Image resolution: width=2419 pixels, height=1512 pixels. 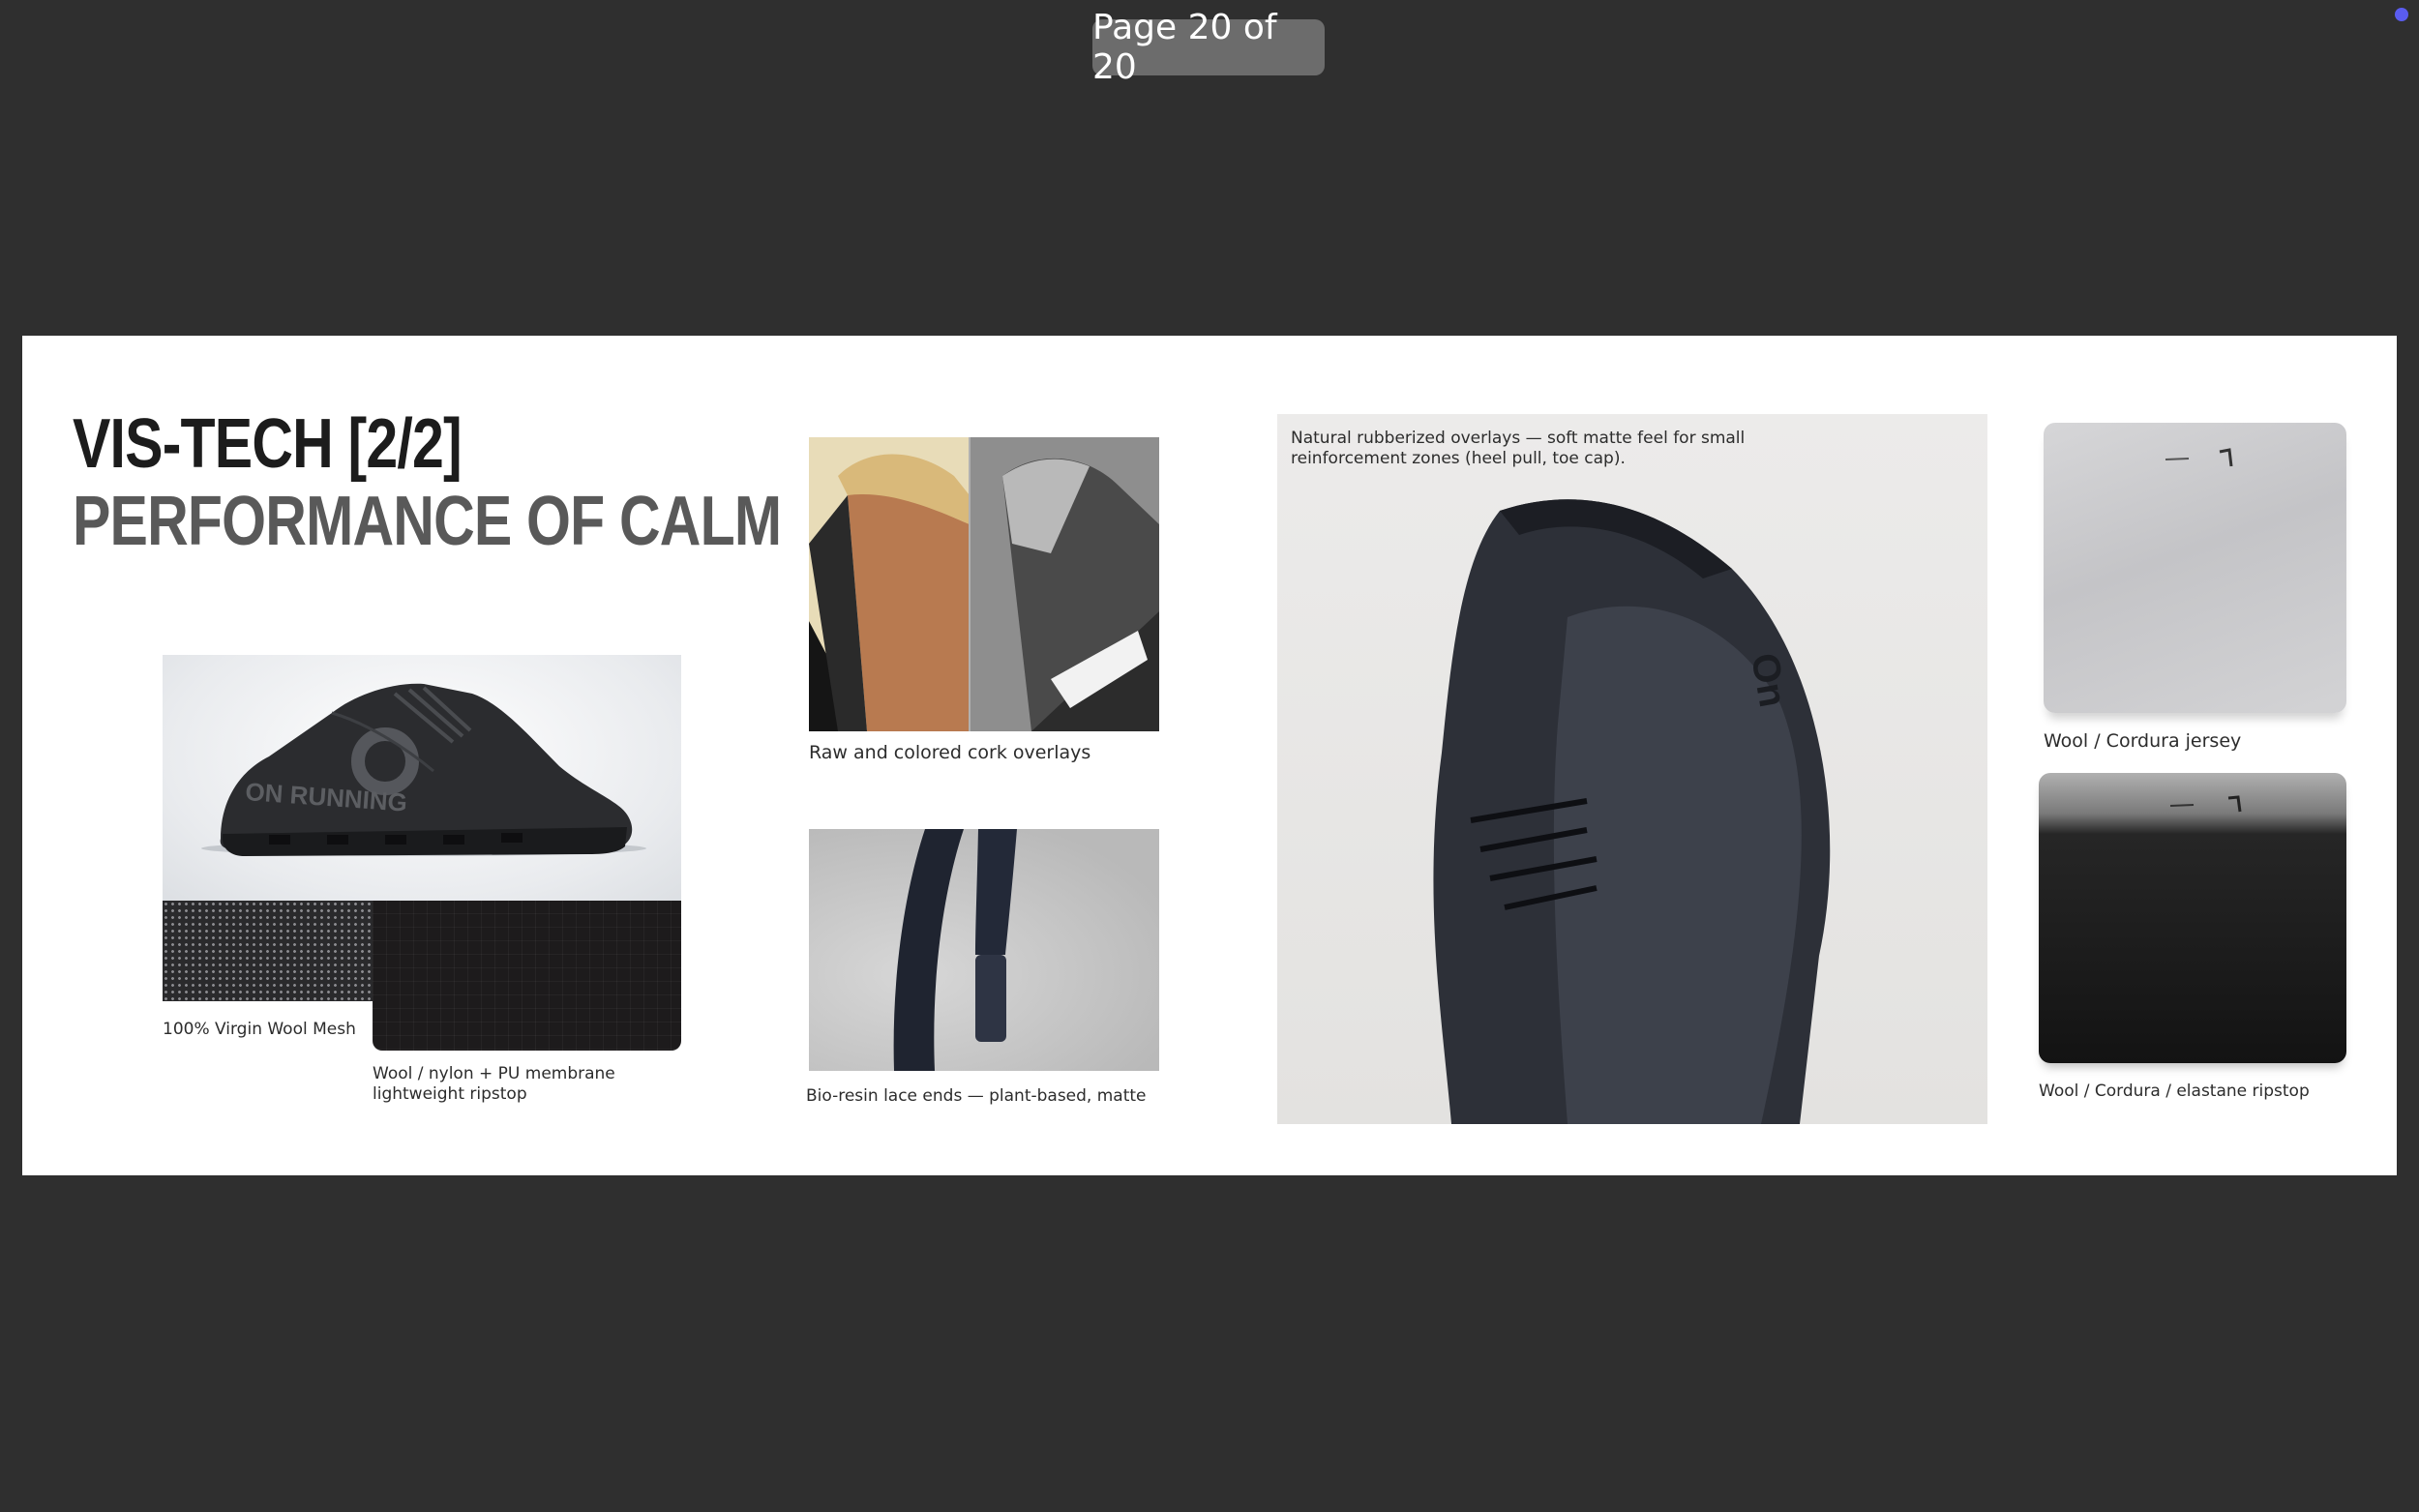 I want to click on shoe-product-photo: ON RUNNING, so click(x=422, y=779).